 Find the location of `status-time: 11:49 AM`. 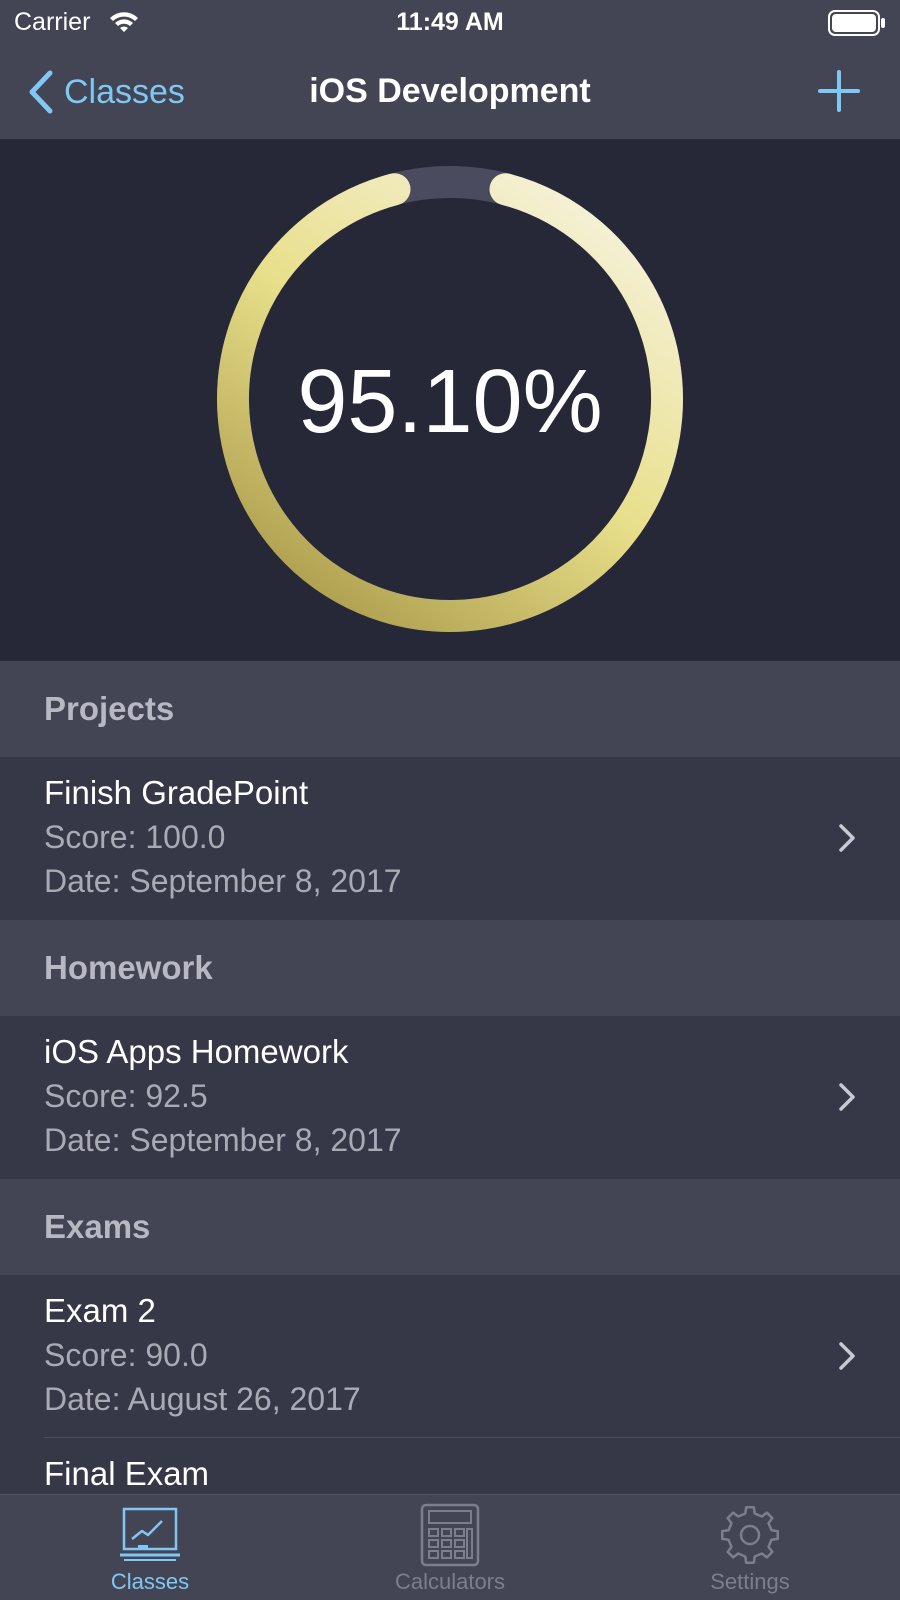

status-time: 11:49 AM is located at coordinates (450, 22).